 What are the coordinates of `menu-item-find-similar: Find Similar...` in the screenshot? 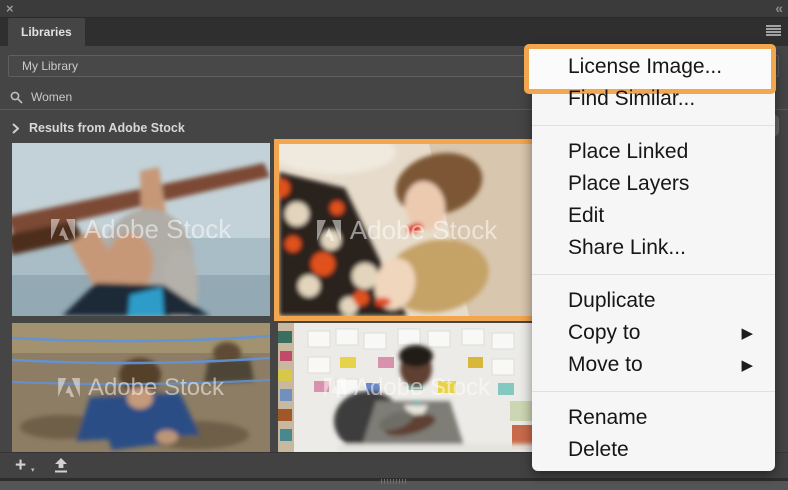 It's located at (653, 99).